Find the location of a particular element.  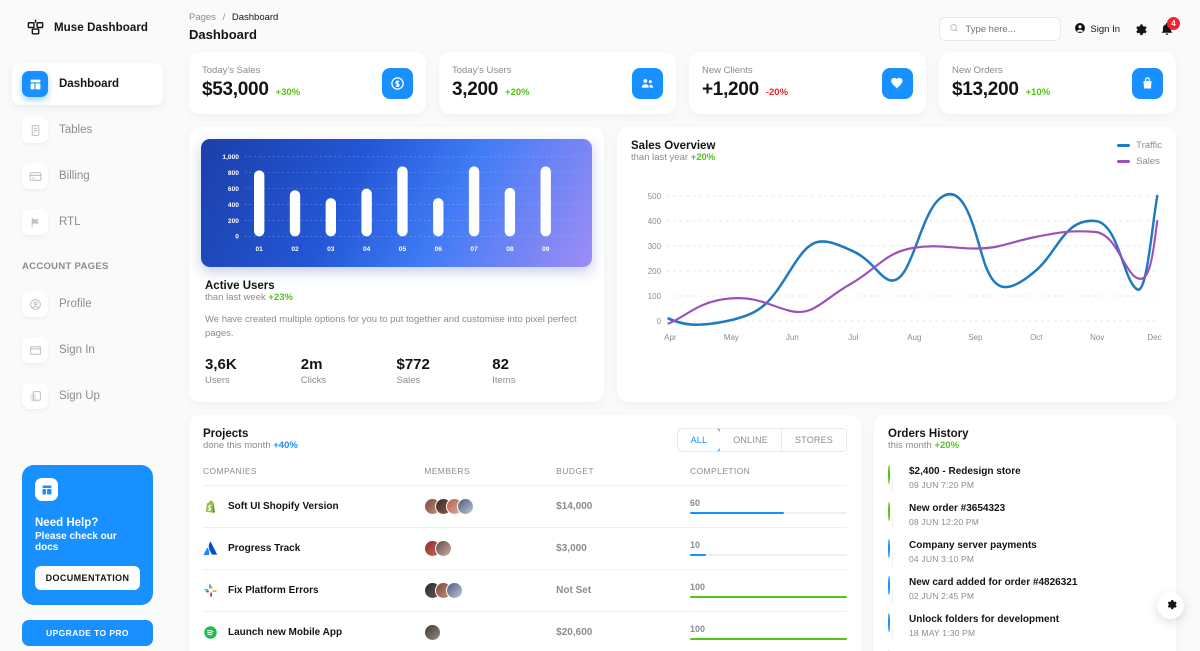

svg-text: 07 is located at coordinates (474, 249).